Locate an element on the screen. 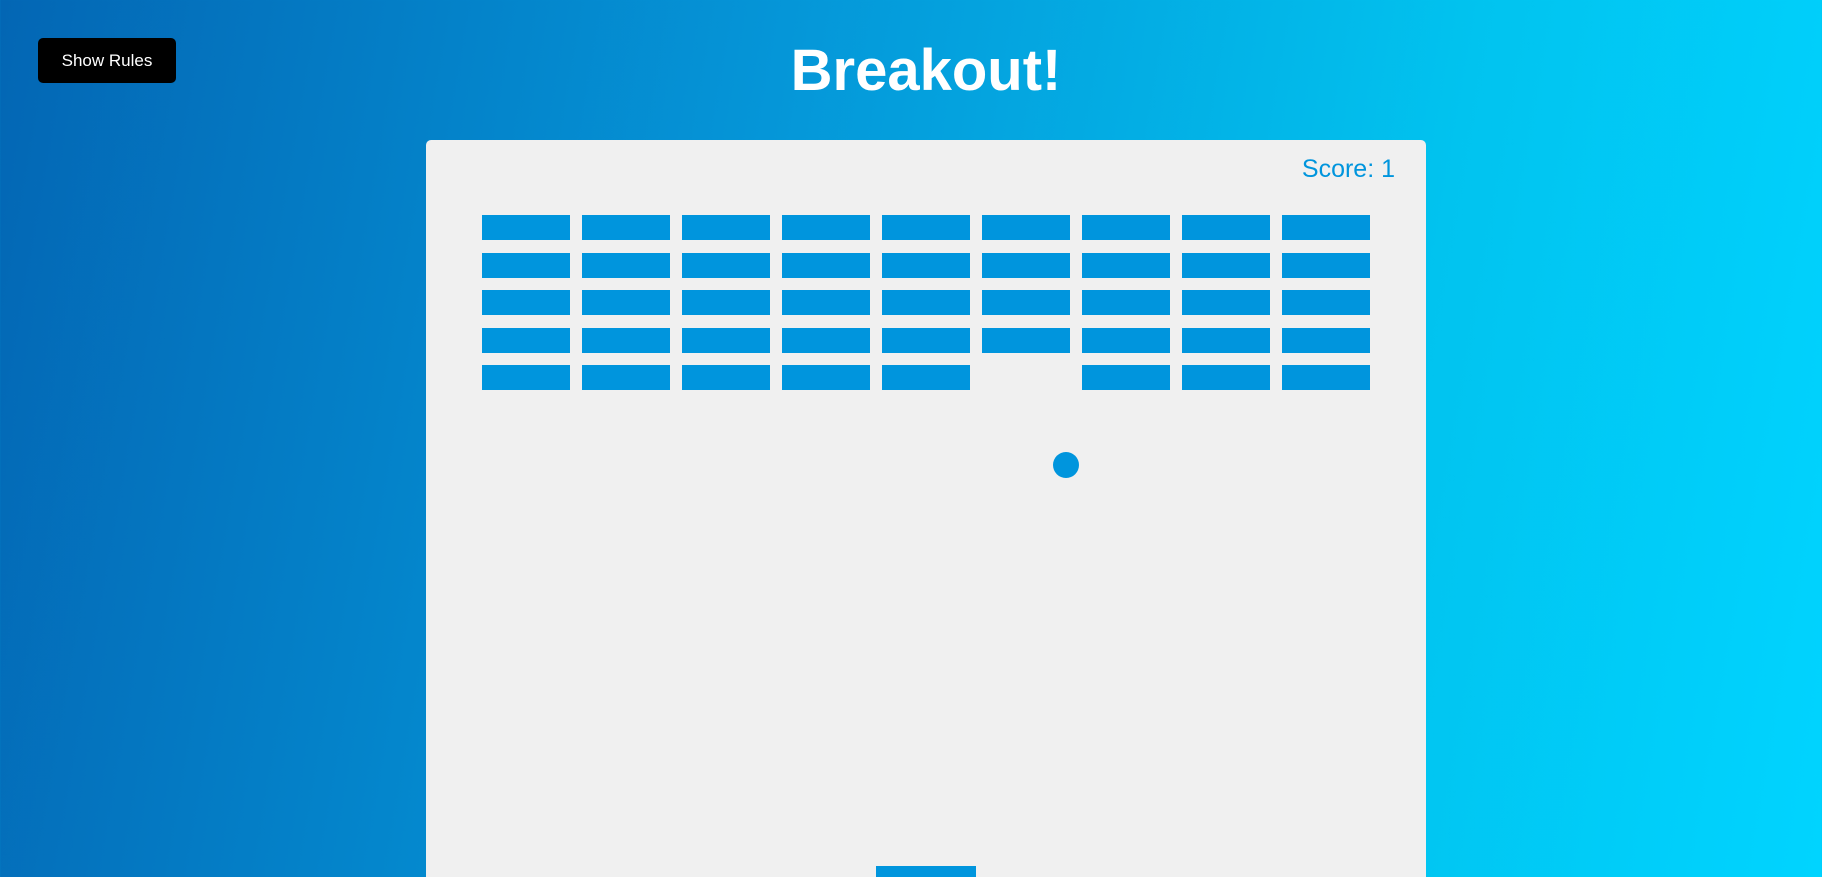  page-title: Breakout! is located at coordinates (926, 70).